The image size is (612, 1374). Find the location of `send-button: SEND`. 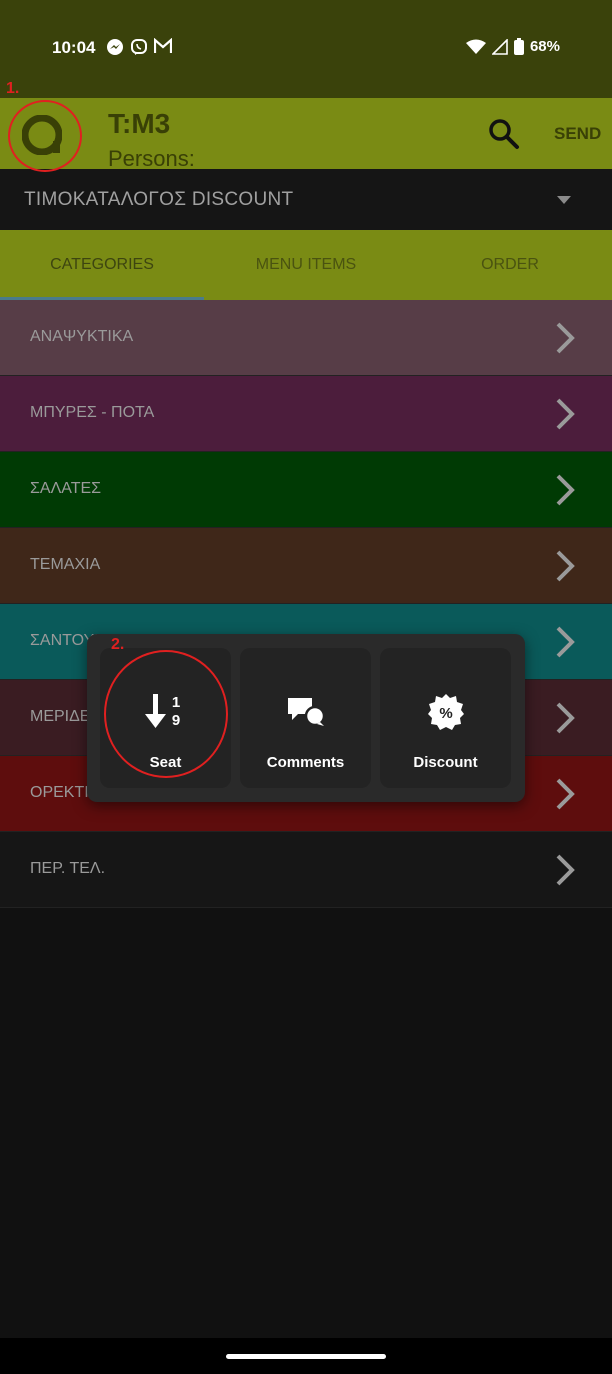

send-button: SEND is located at coordinates (577, 134).